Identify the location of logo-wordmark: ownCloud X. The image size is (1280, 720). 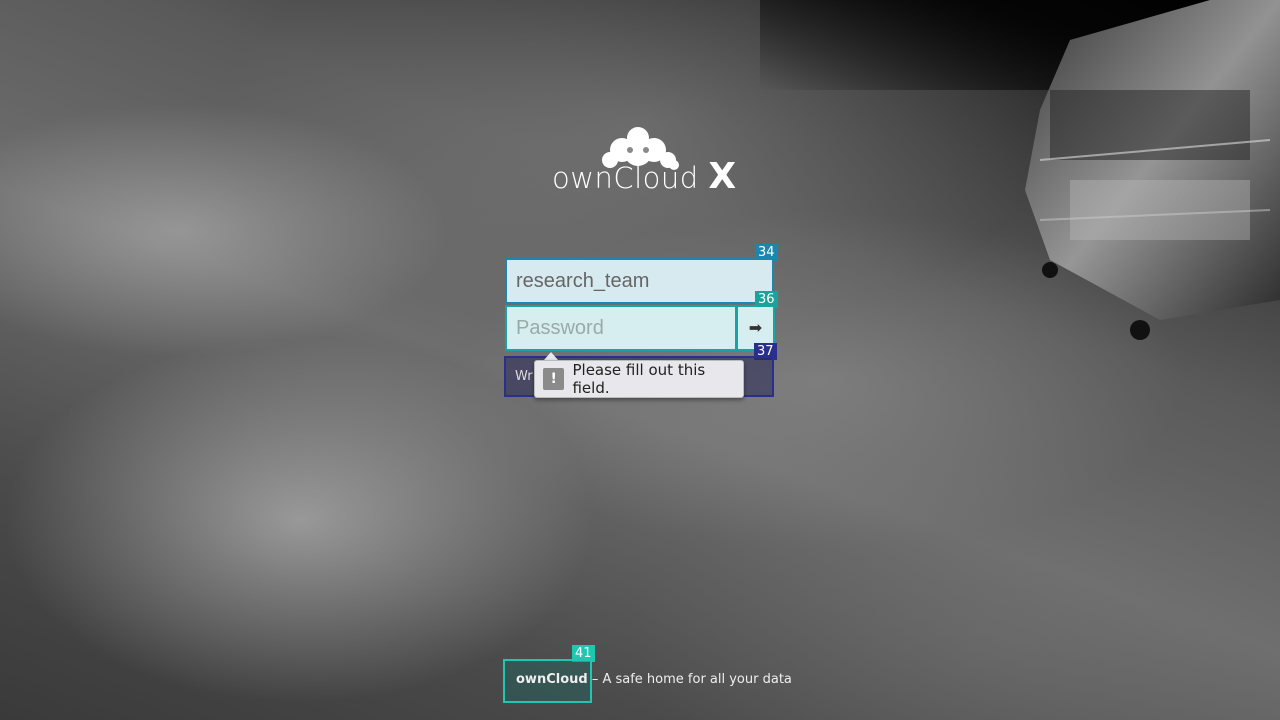
(644, 176).